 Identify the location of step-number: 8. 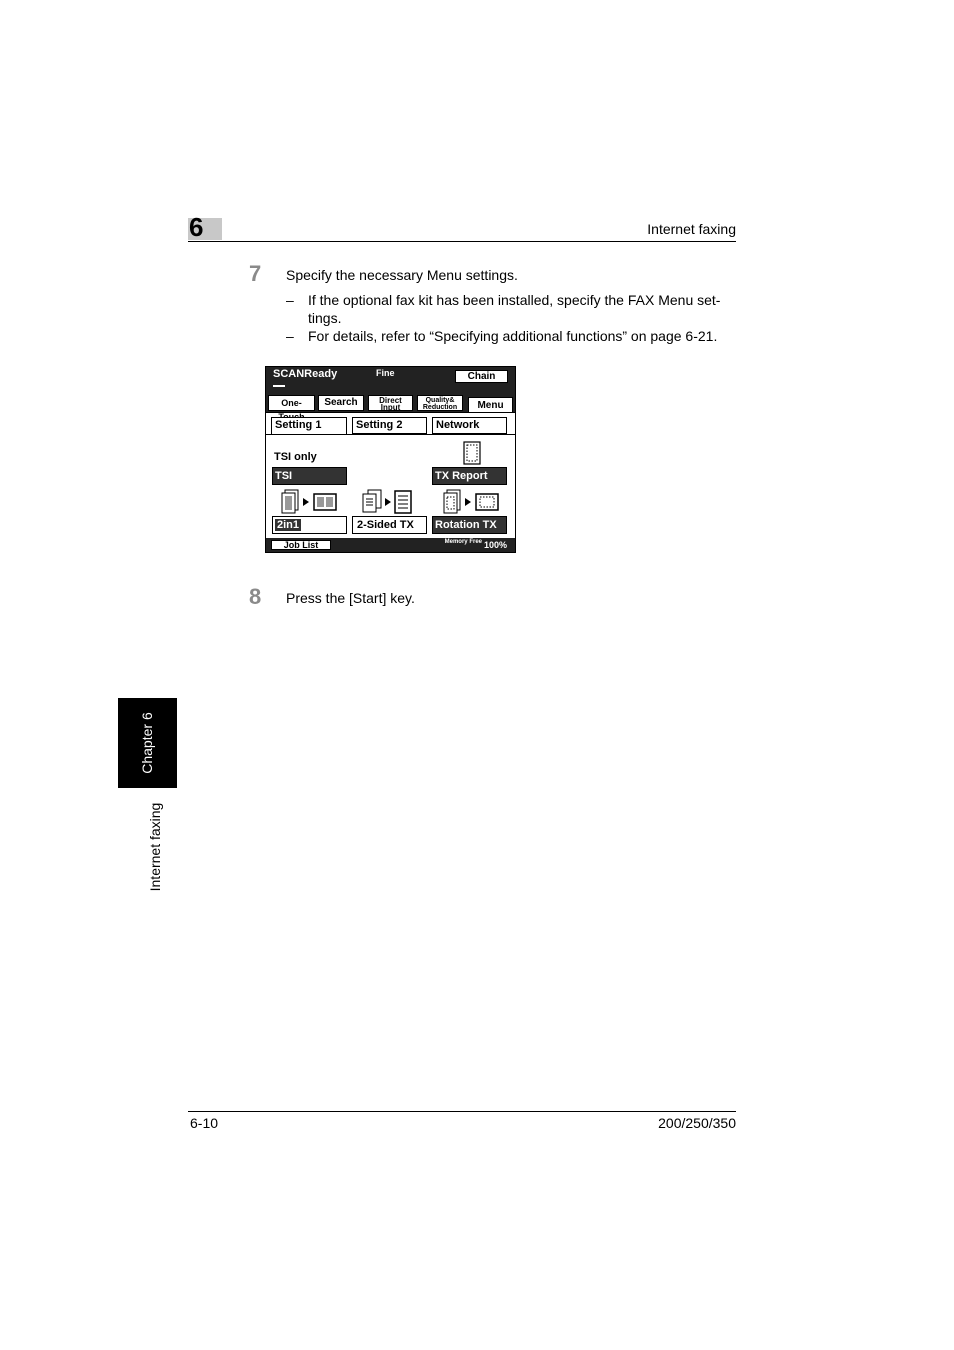
(255, 596).